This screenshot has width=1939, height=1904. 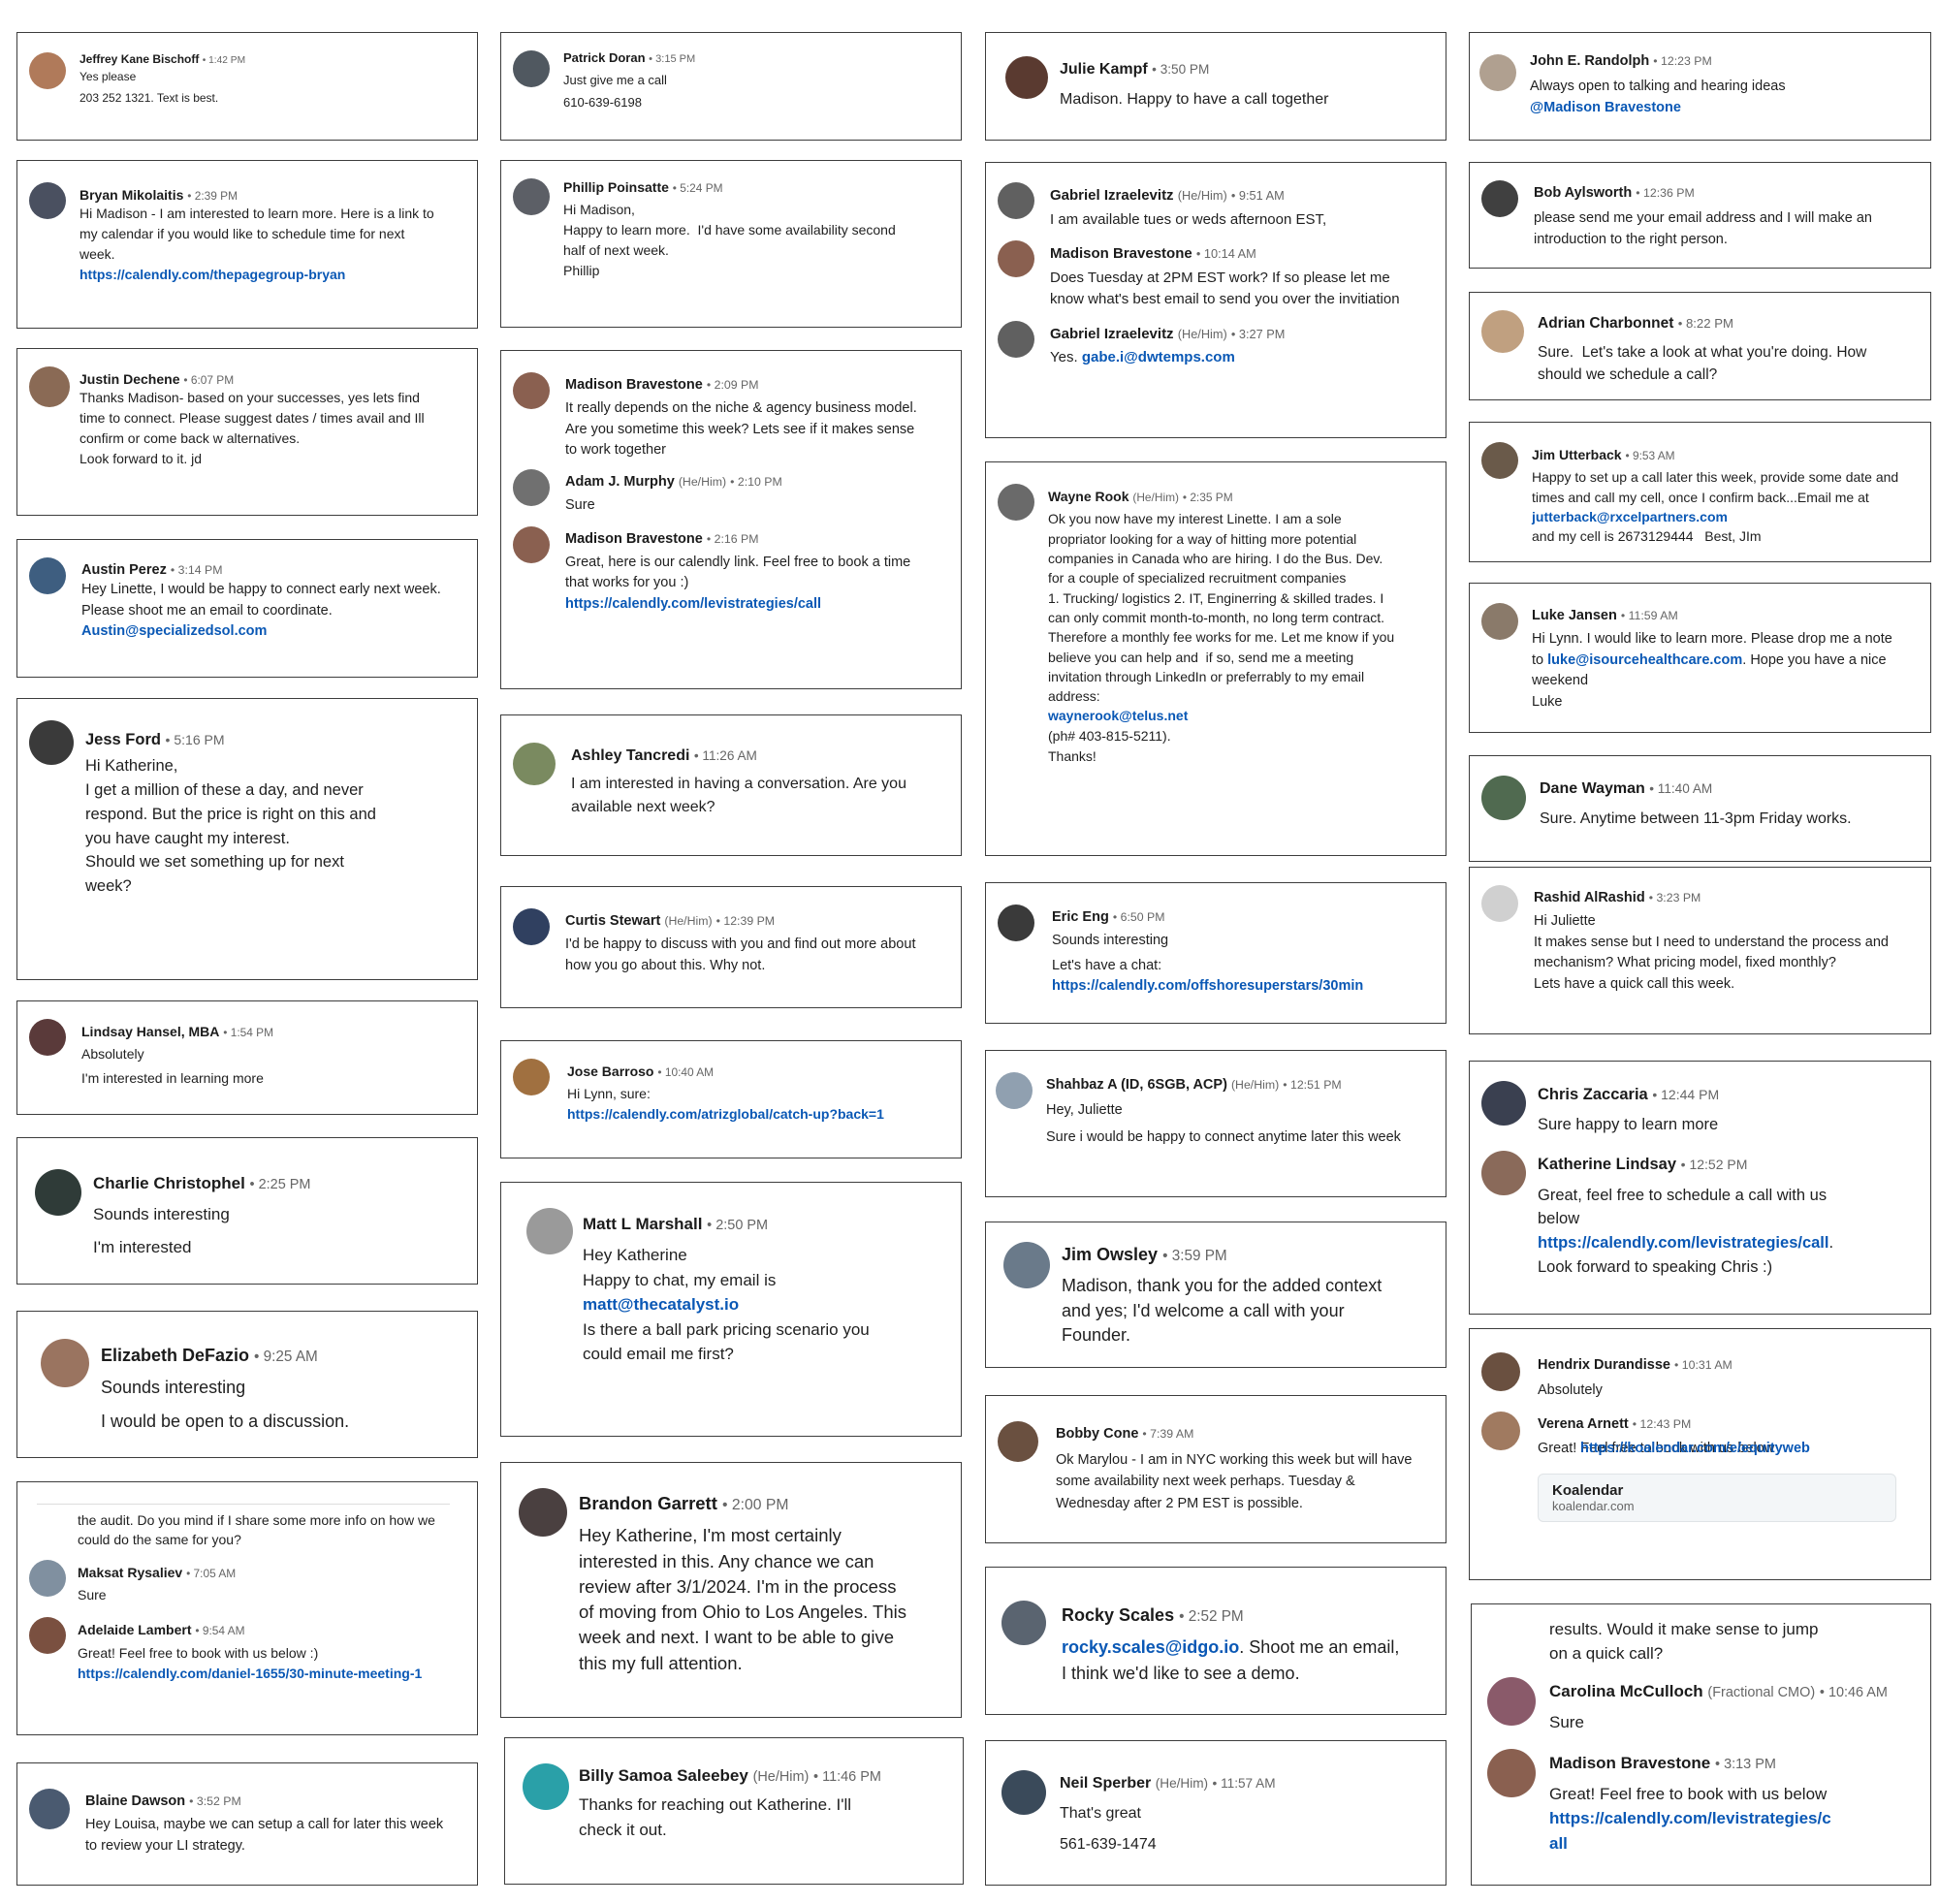 What do you see at coordinates (616, 187) in the screenshot?
I see `sender-name: Phillip Poinsatte` at bounding box center [616, 187].